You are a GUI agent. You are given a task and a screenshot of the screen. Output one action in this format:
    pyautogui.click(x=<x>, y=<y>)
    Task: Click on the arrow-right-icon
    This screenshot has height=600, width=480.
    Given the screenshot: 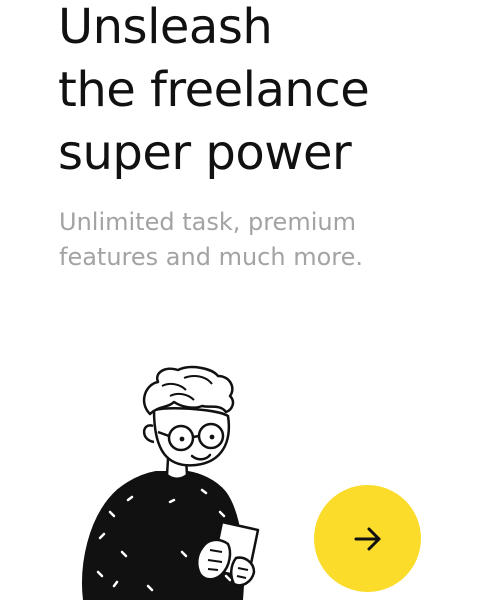 What is the action you would take?
    pyautogui.click(x=367, y=538)
    